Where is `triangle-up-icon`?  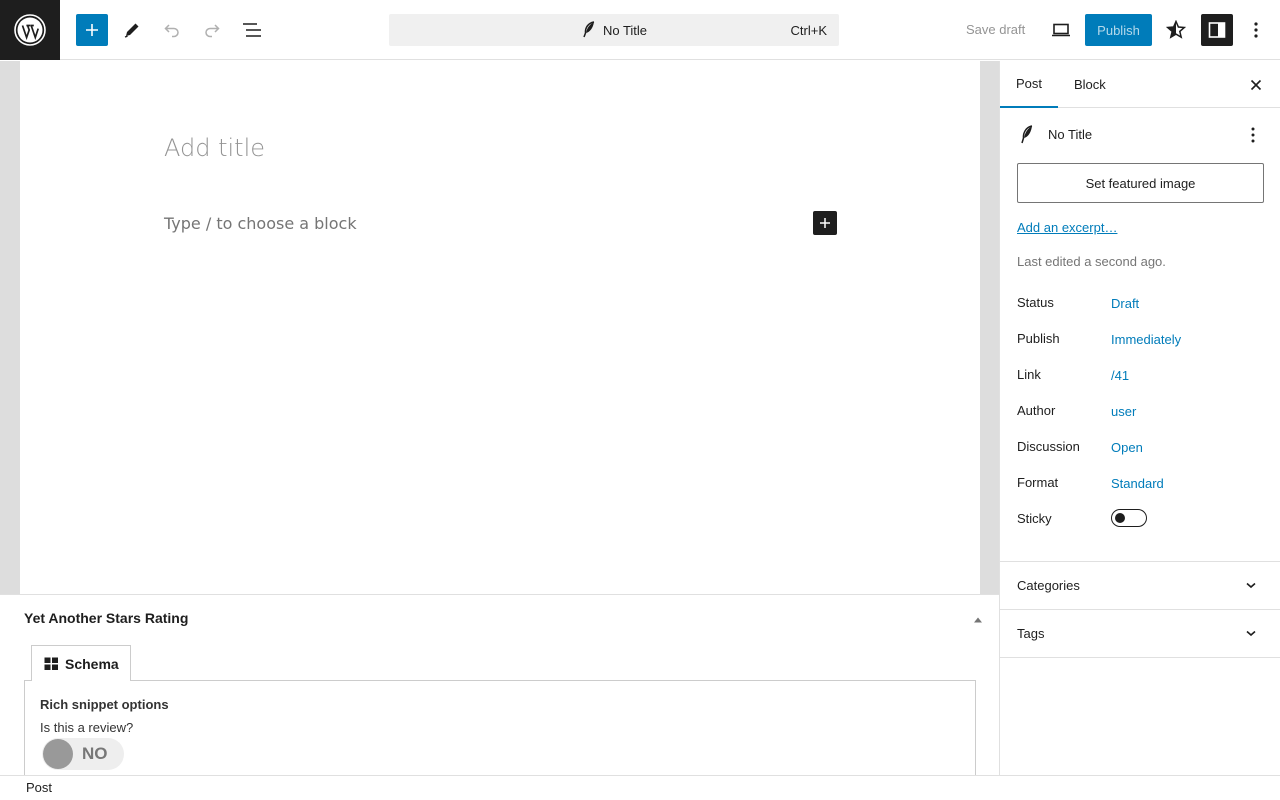
triangle-up-icon is located at coordinates (978, 620).